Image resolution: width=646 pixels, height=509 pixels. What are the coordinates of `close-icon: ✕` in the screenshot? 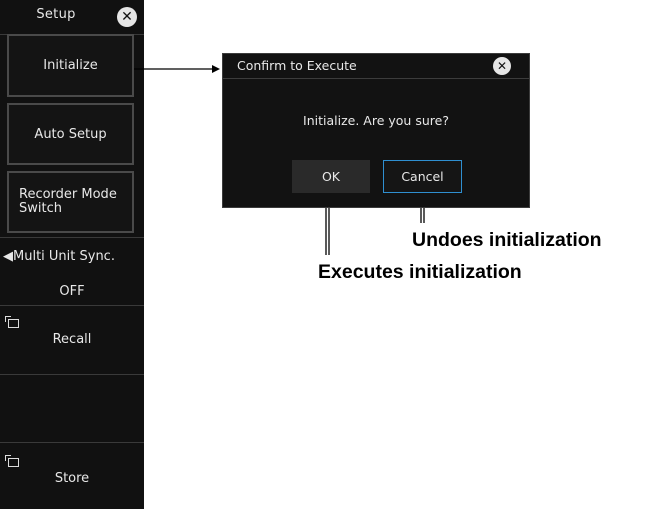 It's located at (502, 66).